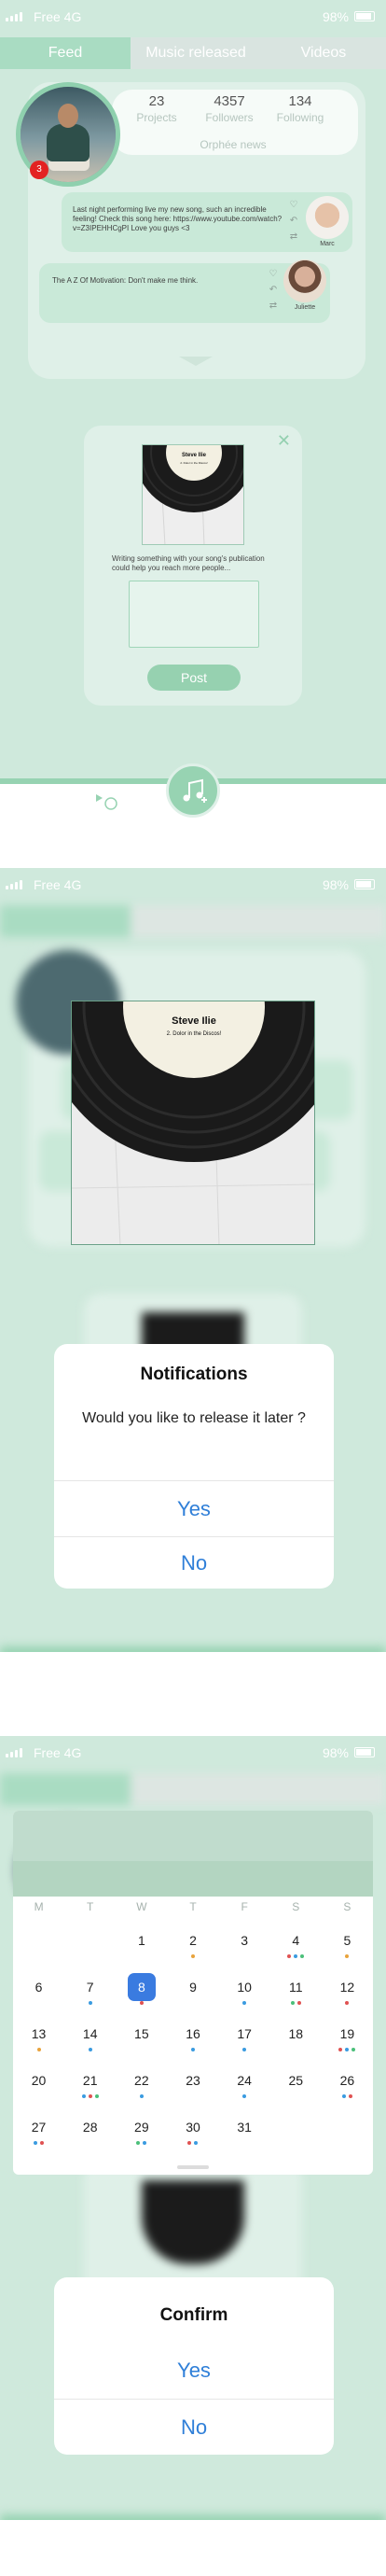  Describe the element at coordinates (196, 361) in the screenshot. I see `collapse-handle` at that location.